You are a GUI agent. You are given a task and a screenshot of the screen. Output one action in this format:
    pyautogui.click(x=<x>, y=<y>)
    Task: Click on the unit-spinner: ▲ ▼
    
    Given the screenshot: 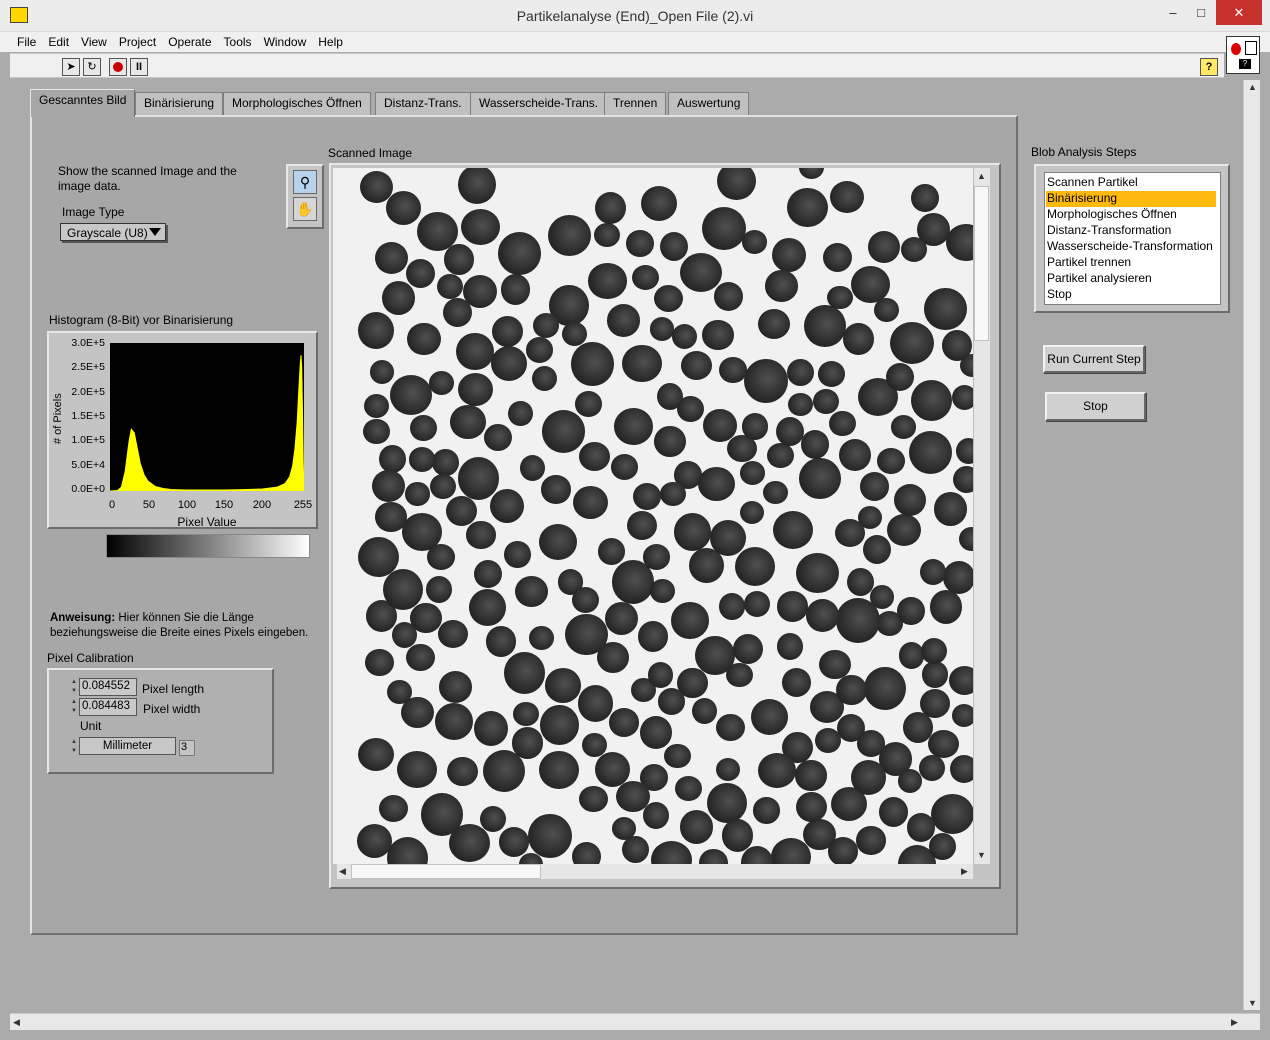 What is the action you would take?
    pyautogui.click(x=74, y=747)
    